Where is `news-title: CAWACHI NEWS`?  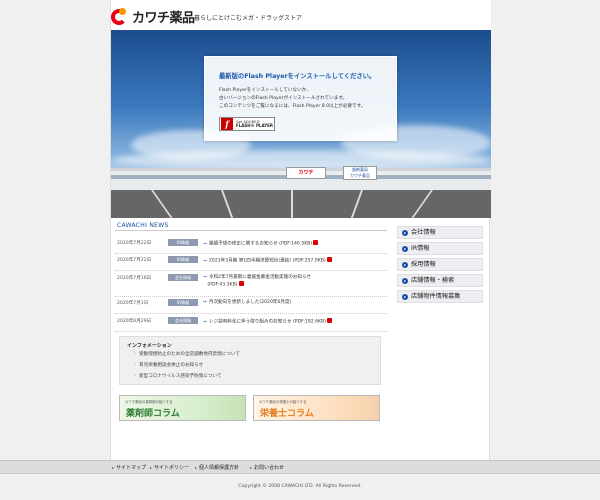 news-title: CAWACHI NEWS is located at coordinates (251, 225).